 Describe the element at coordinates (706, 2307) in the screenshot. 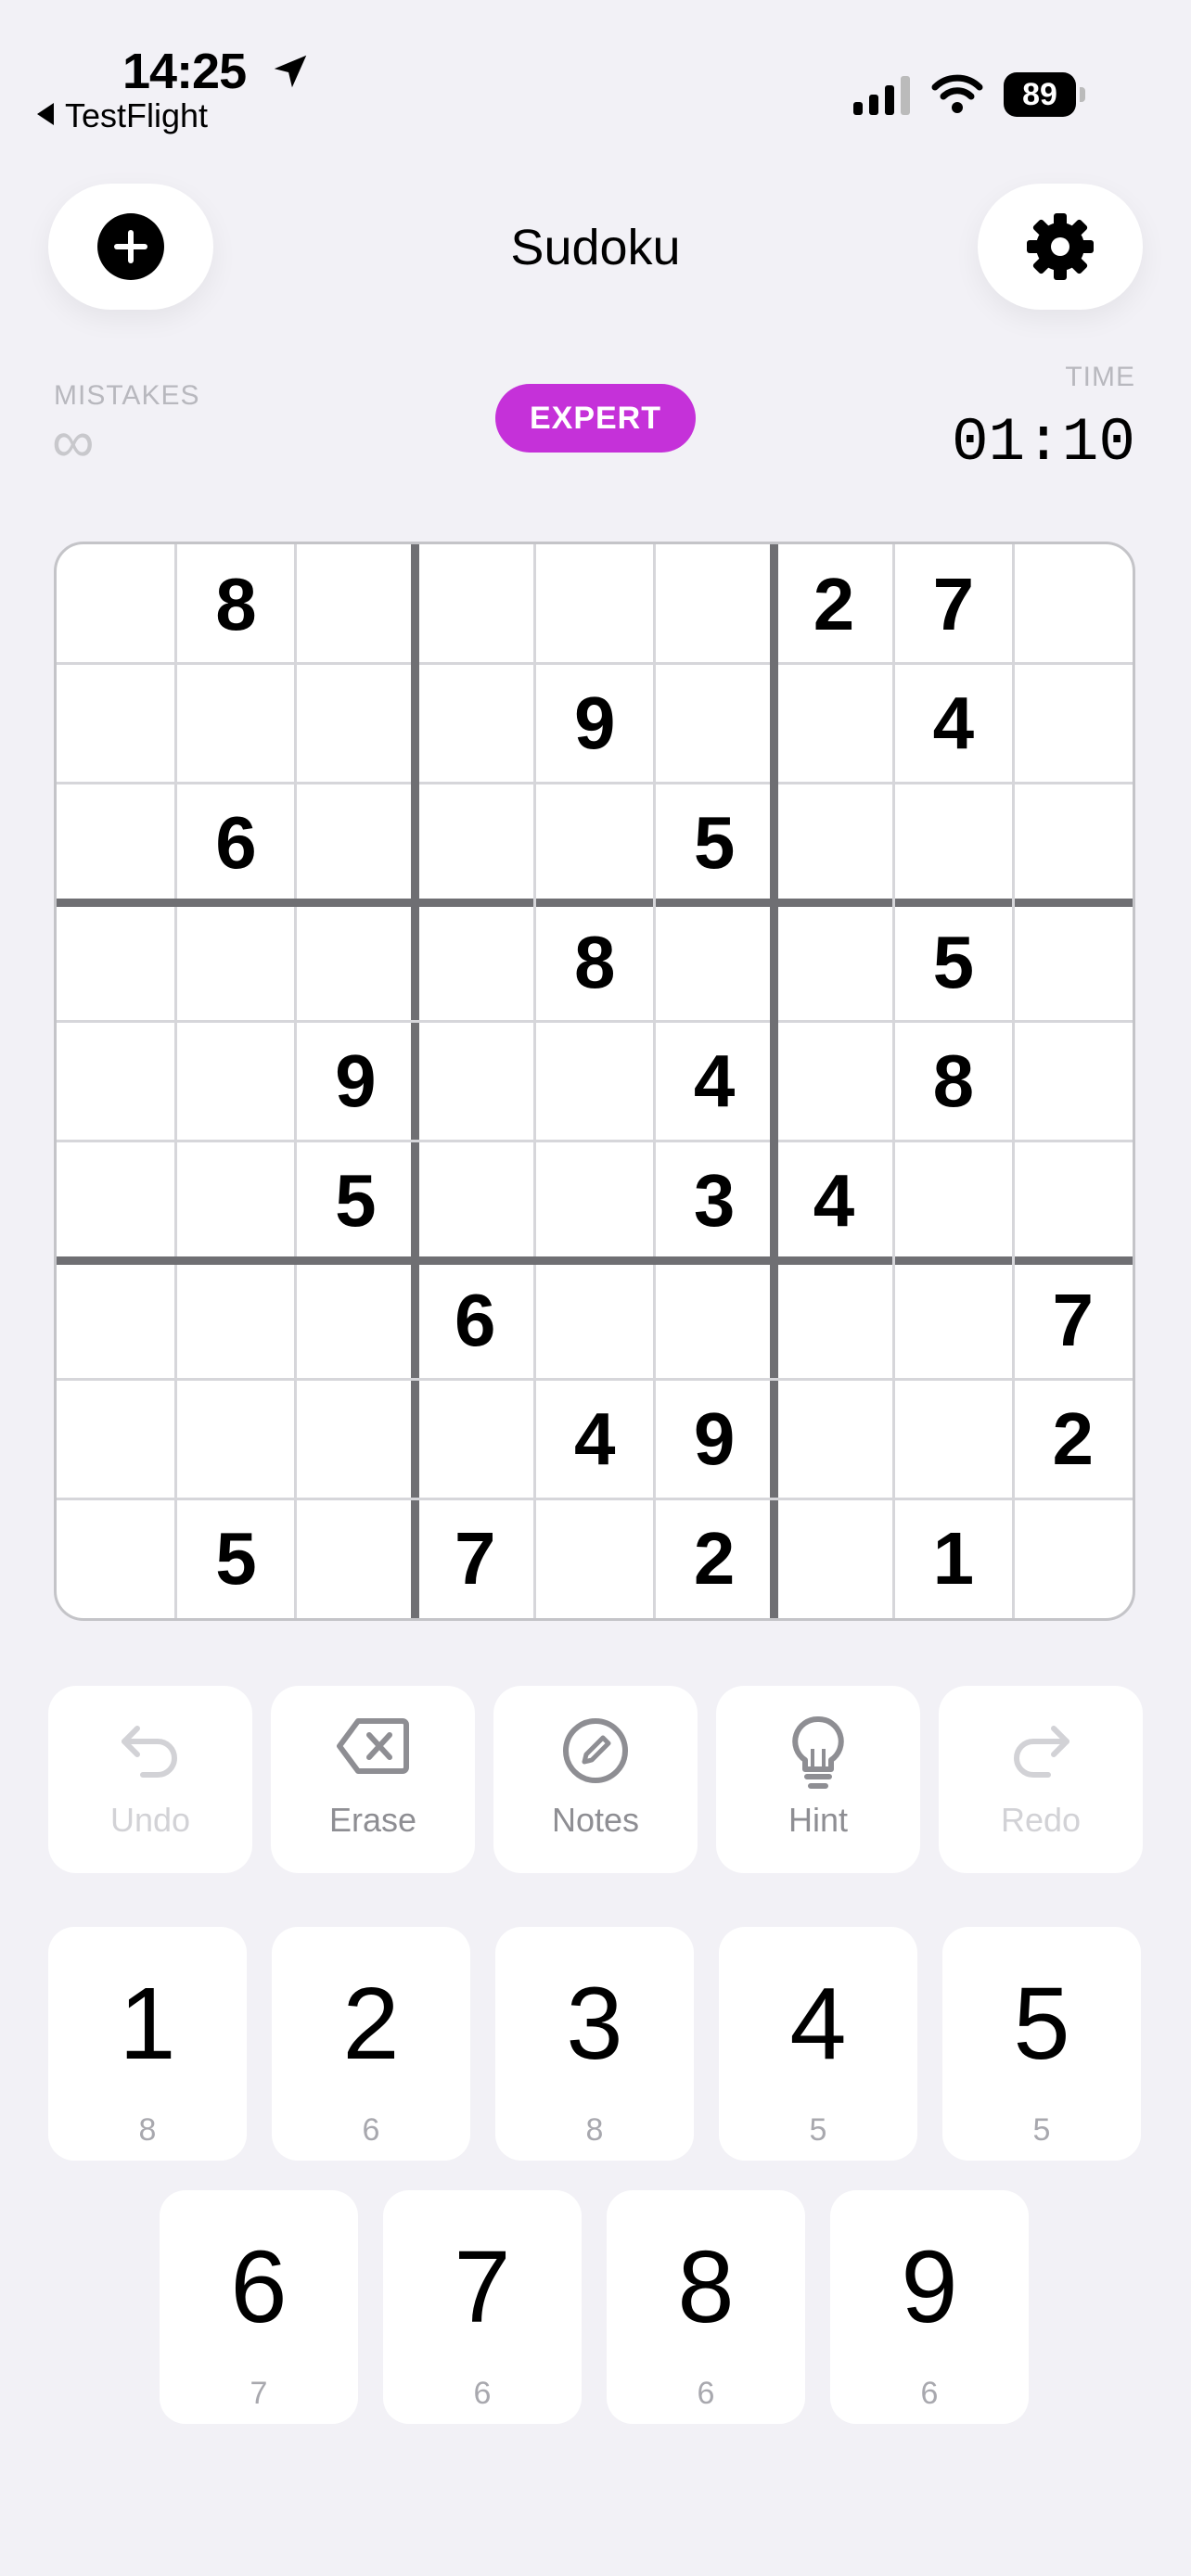

I see `number-key-8: 86` at that location.